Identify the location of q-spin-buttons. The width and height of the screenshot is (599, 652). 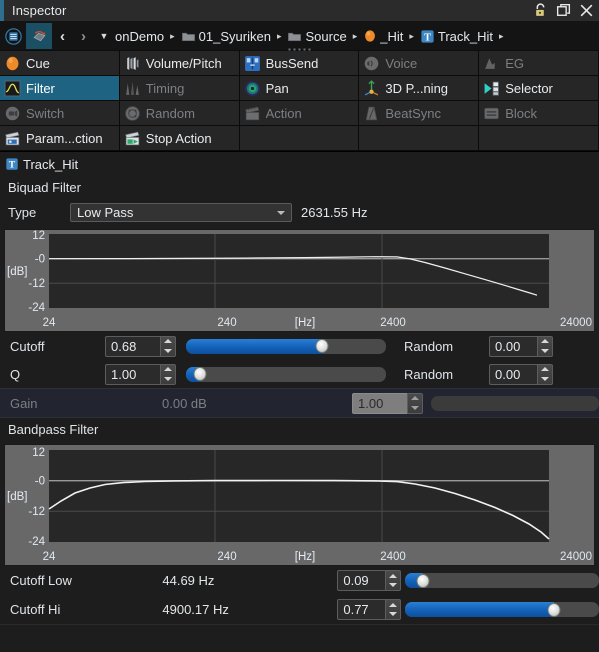
(168, 374).